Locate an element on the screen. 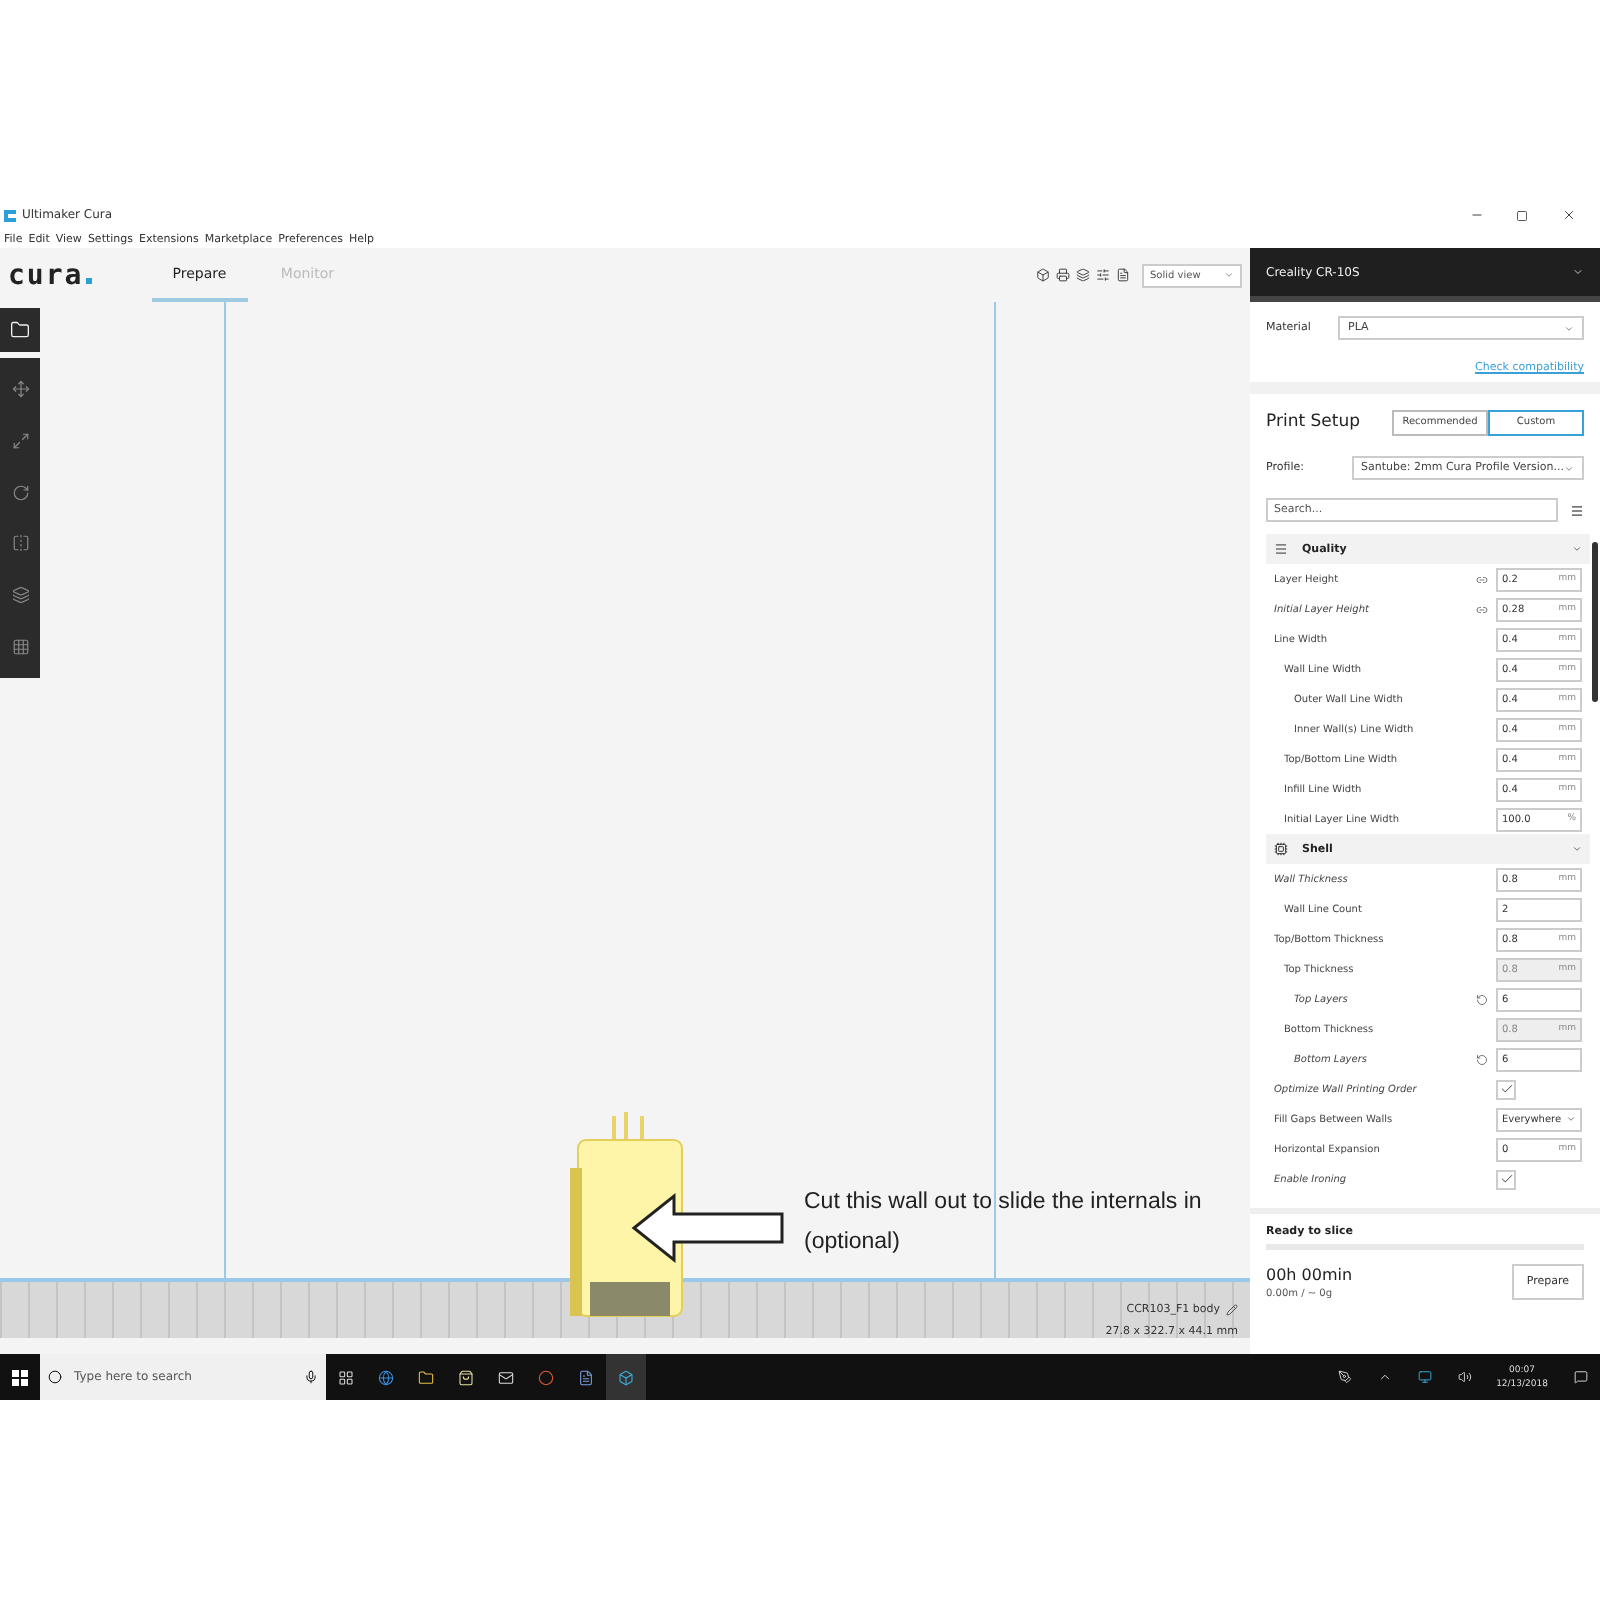 The image size is (1600, 1600). pen-icon is located at coordinates (1344, 1377).